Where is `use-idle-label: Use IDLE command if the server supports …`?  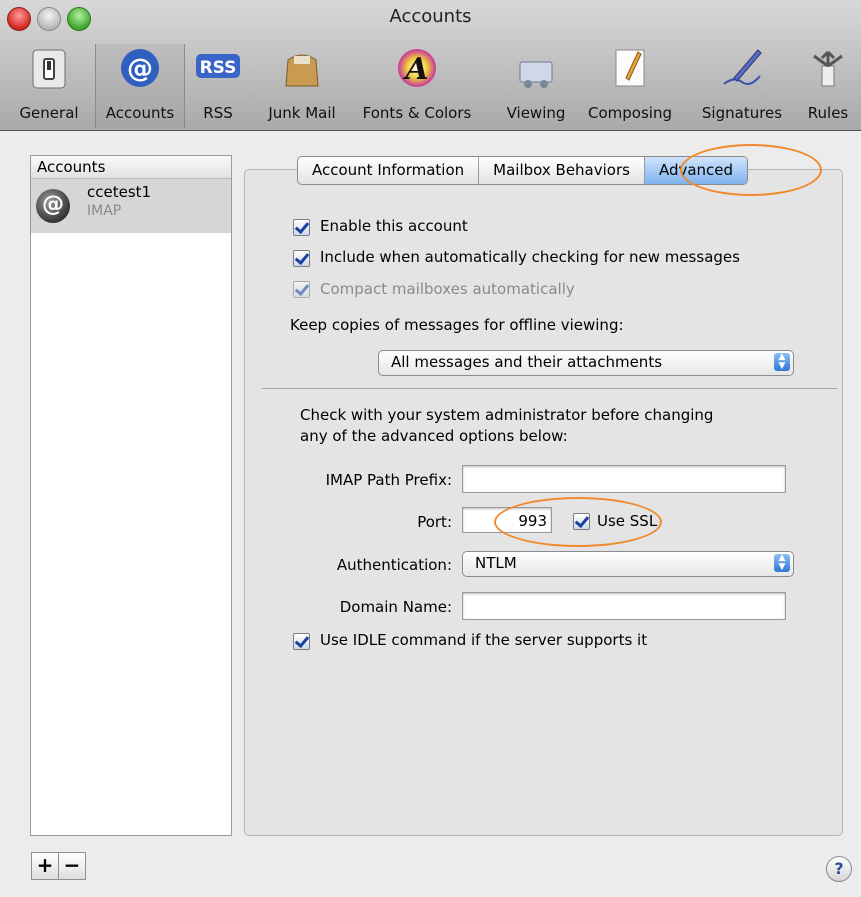
use-idle-label: Use IDLE command if the server supports … is located at coordinates (484, 640).